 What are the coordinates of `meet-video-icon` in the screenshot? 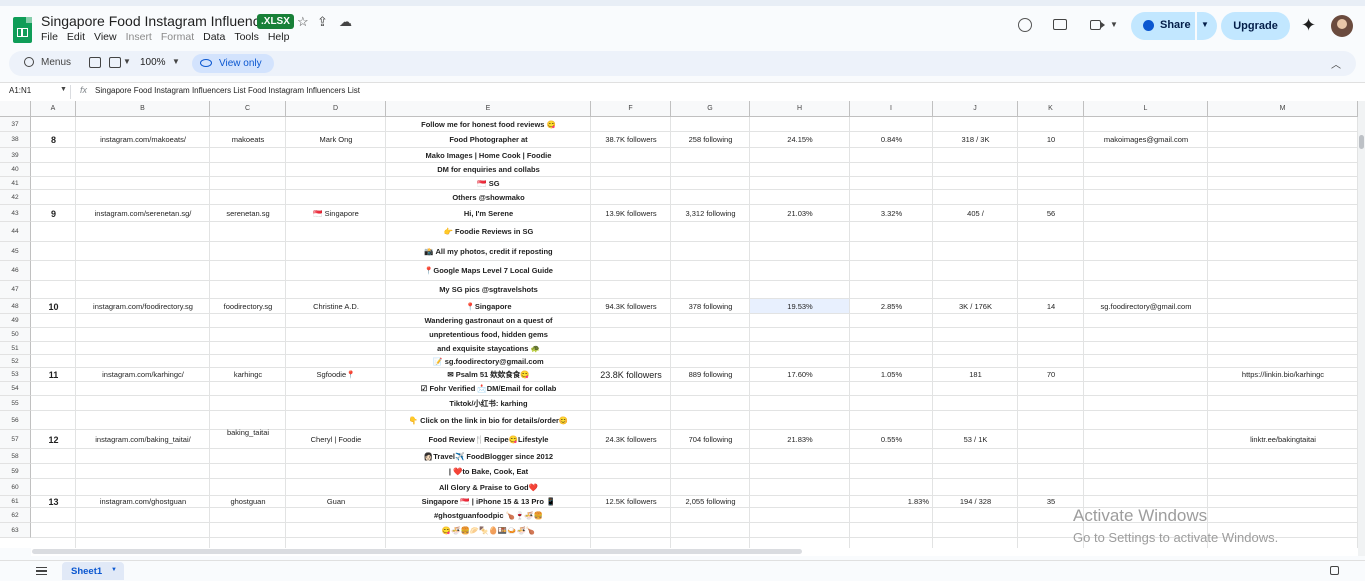 It's located at (1097, 25).